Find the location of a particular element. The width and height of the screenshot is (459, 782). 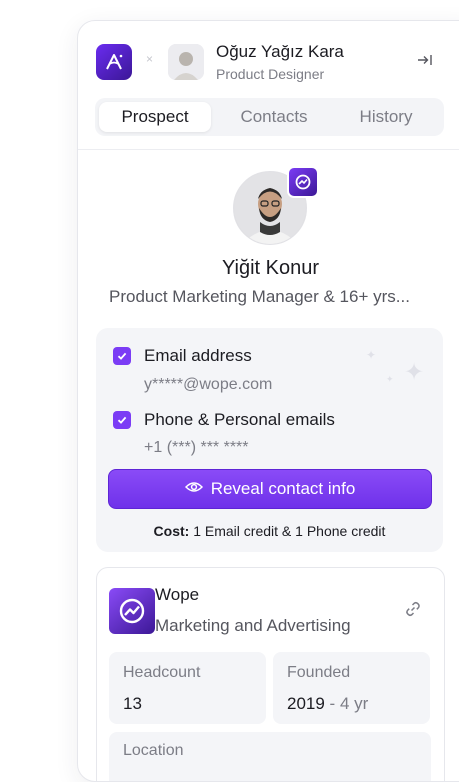

headcount-value: 13 is located at coordinates (132, 703).